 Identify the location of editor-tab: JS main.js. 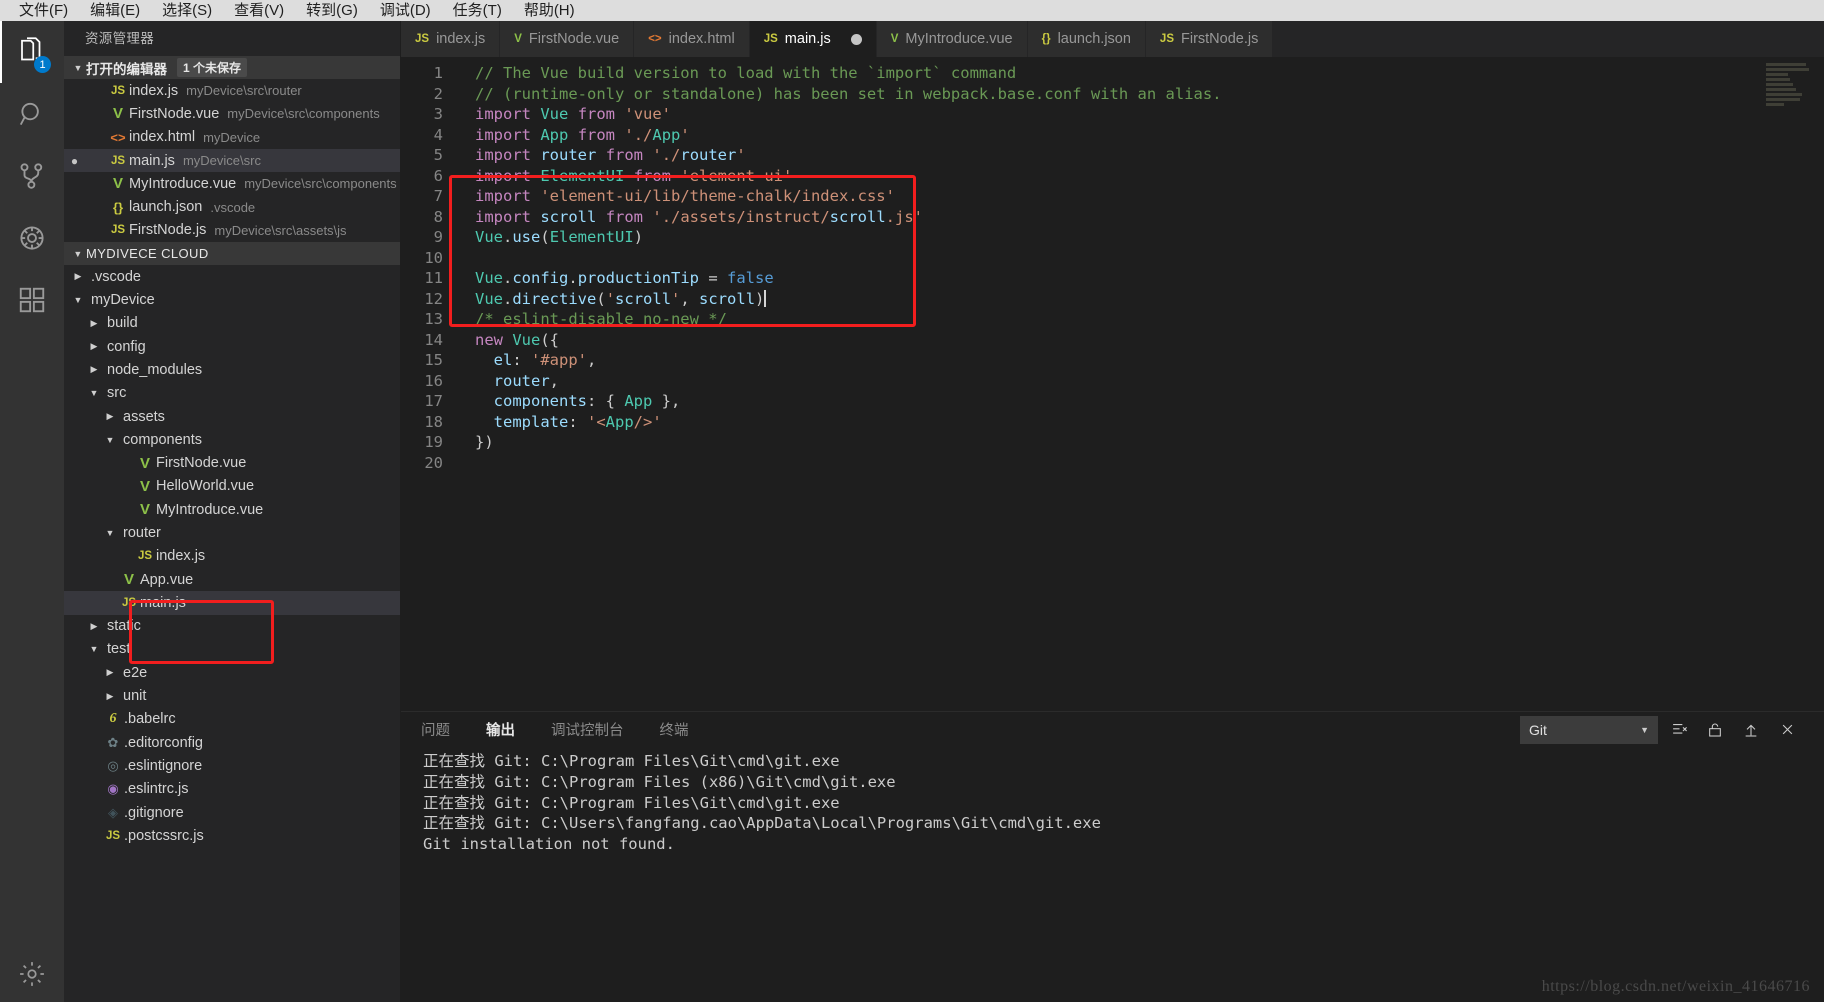
(813, 39).